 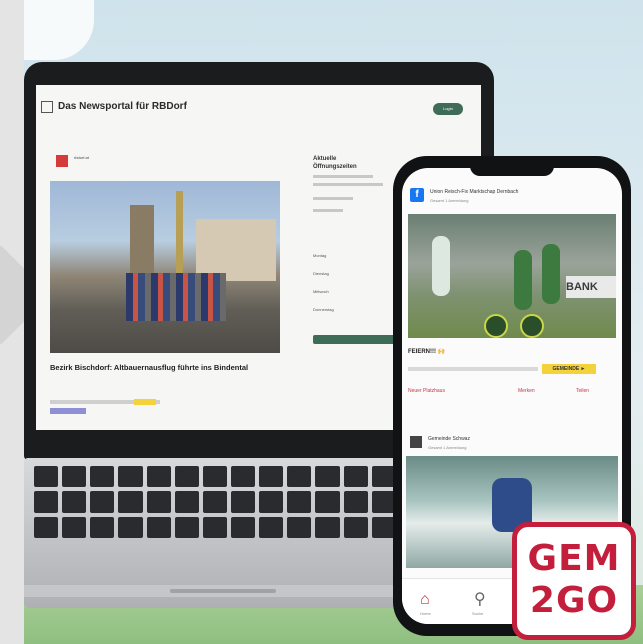 I want to click on gem2go-logo: GEM 2GO, so click(x=574, y=581).